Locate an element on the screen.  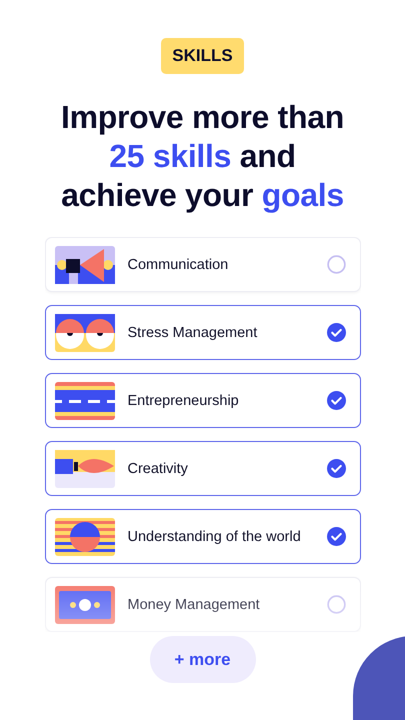
skill-option: Understanding of the world is located at coordinates (202, 536).